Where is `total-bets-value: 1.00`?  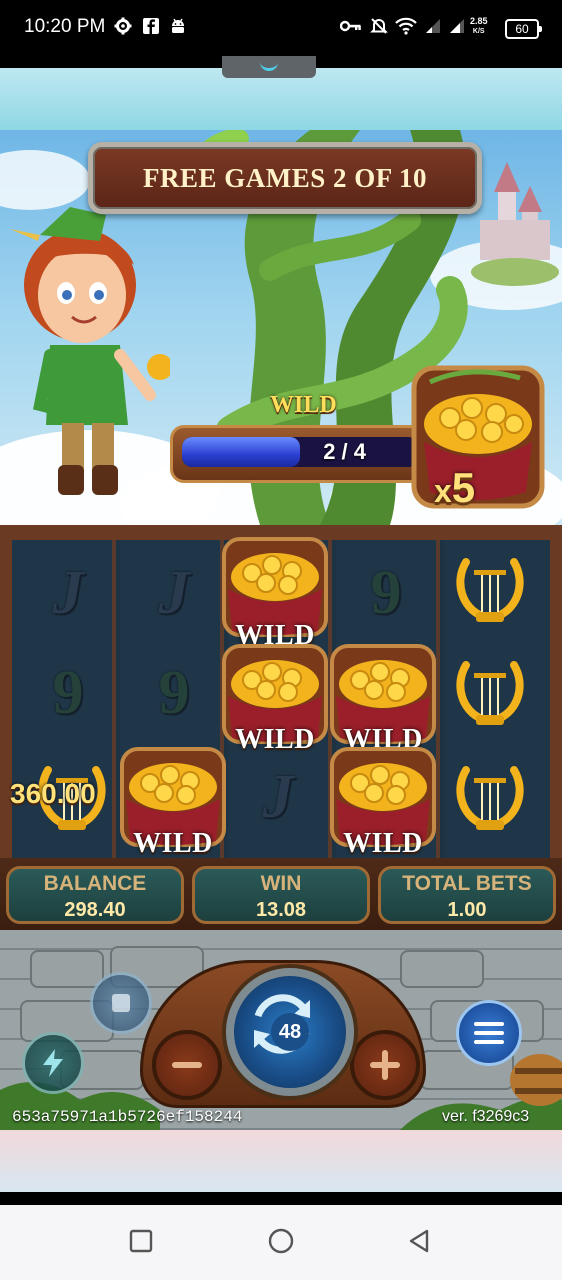
total-bets-value: 1.00 is located at coordinates (467, 910).